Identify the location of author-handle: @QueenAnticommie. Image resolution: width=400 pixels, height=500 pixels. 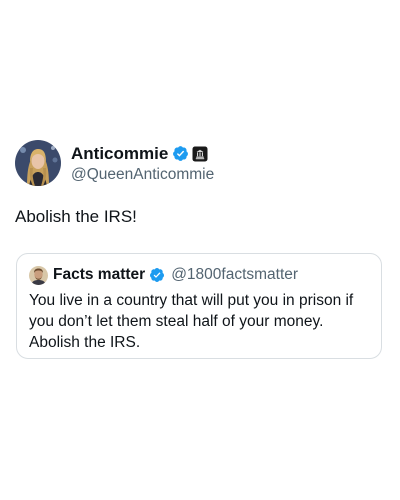
(142, 175).